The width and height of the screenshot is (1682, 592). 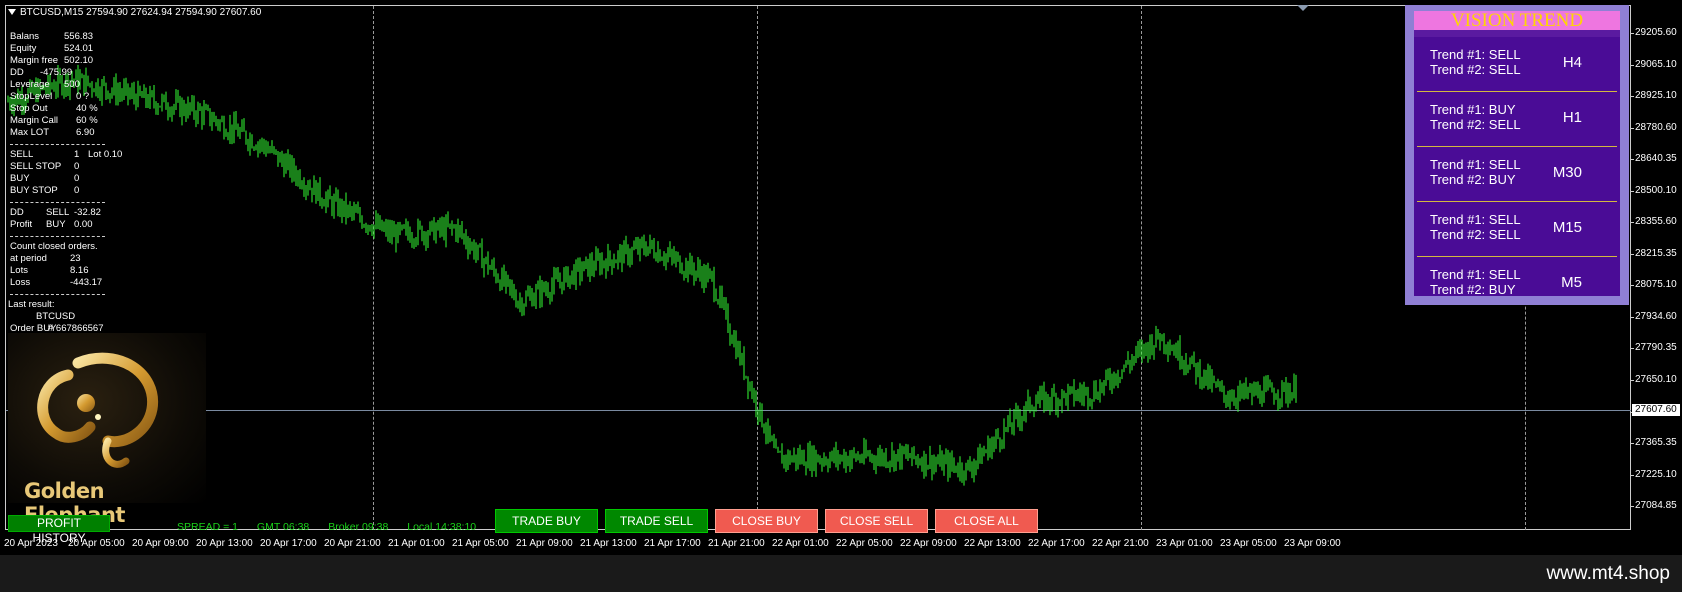 What do you see at coordinates (30, 132) in the screenshot?
I see `info-label: Max LOT` at bounding box center [30, 132].